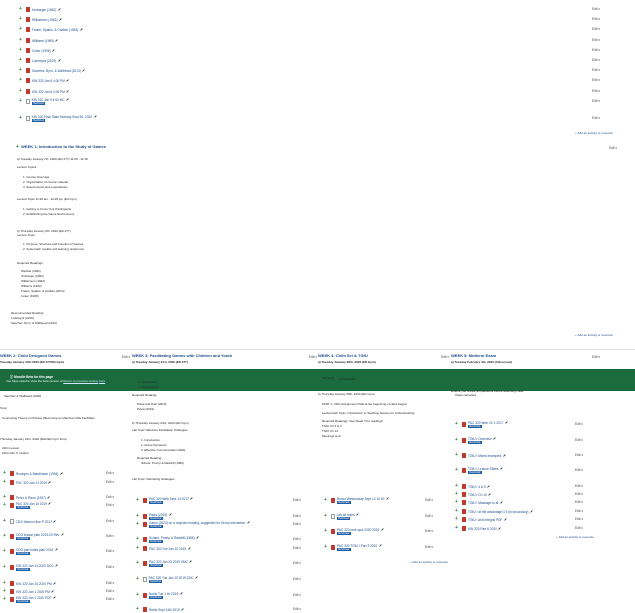 The image size is (635, 613). What do you see at coordinates (481, 425) in the screenshot?
I see `activity-row: + PAC 320 Web Ch 1 2017 Restricted` at bounding box center [481, 425].